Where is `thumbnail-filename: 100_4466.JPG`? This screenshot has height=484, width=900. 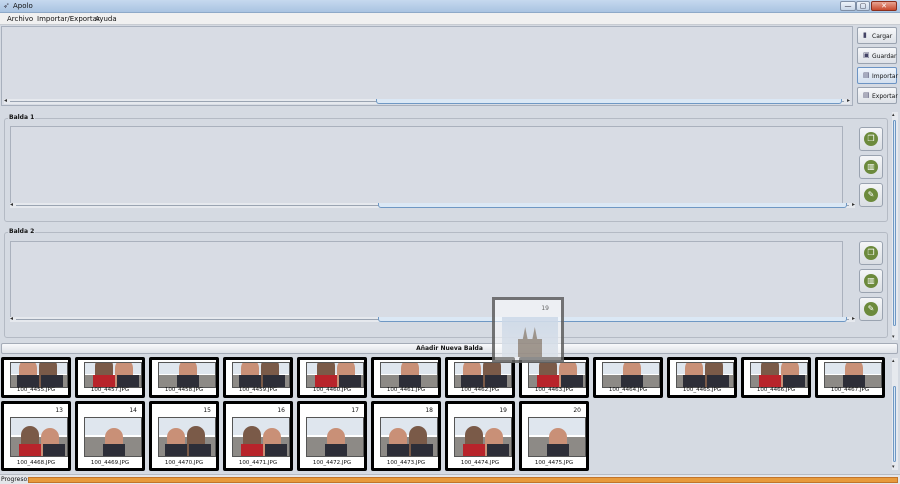
thumbnail-filename: 100_4466.JPG is located at coordinates (776, 390).